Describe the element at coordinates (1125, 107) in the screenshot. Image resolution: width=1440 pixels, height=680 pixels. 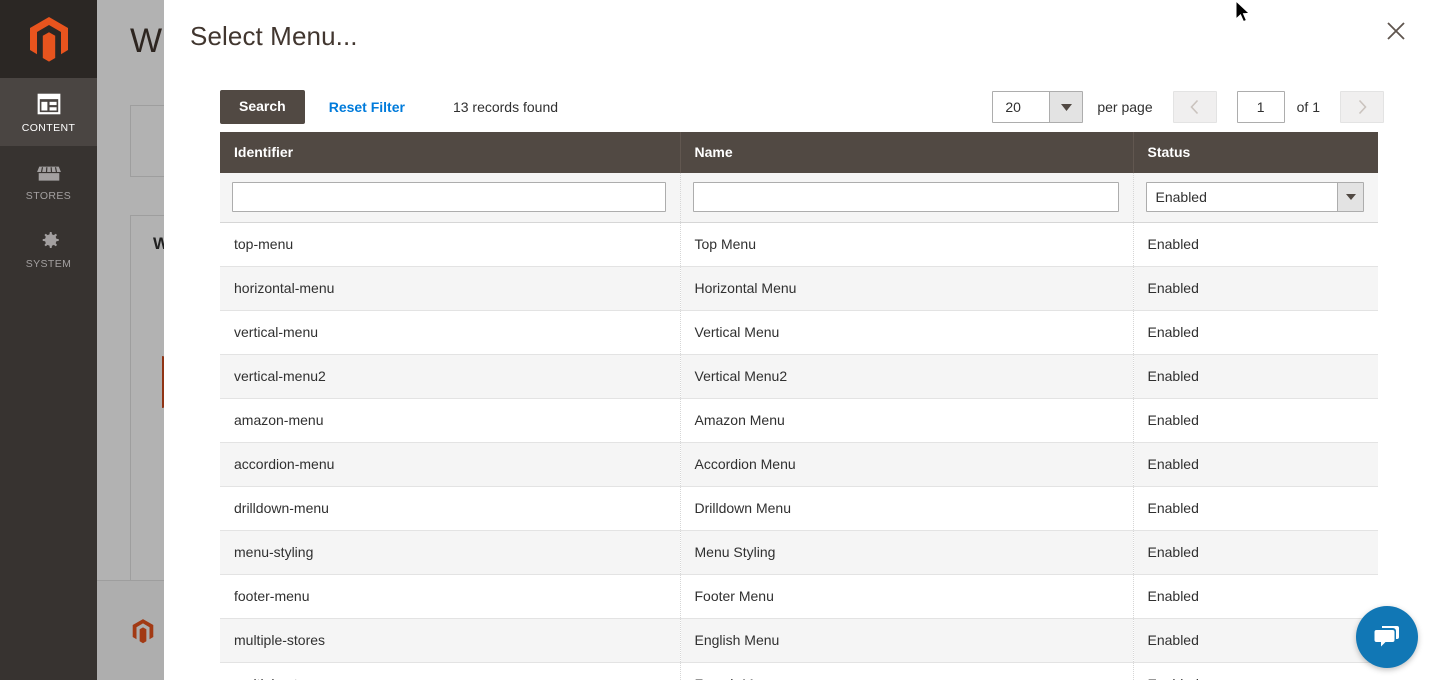
I see `per-page-label: per page` at that location.